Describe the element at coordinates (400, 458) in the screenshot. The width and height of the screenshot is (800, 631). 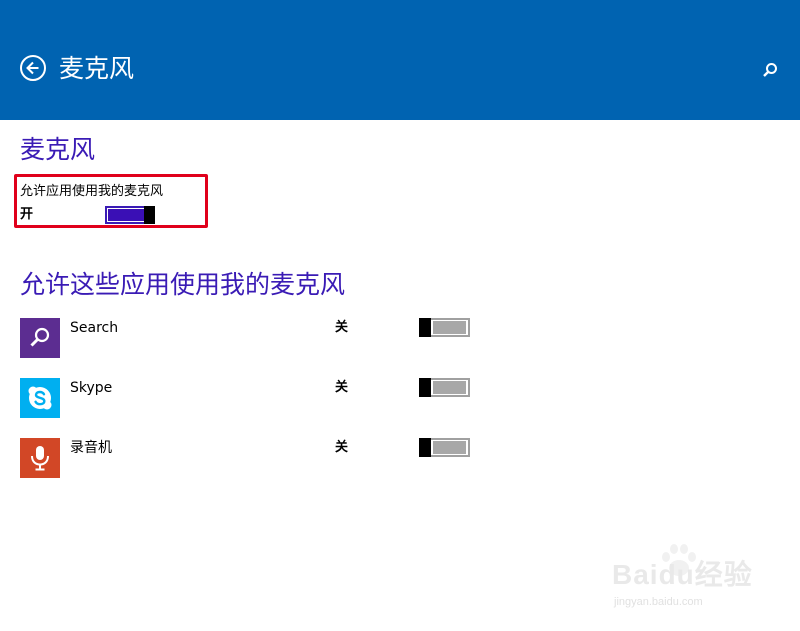
I see `app-row-recorder: 录音机 关` at that location.